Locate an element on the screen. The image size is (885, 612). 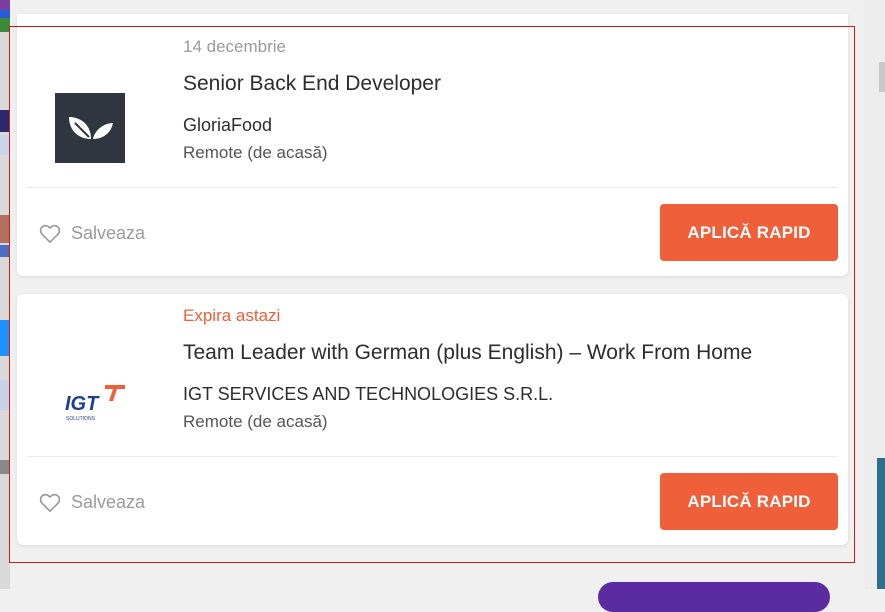
job-date: 14 decembrie is located at coordinates (235, 46).